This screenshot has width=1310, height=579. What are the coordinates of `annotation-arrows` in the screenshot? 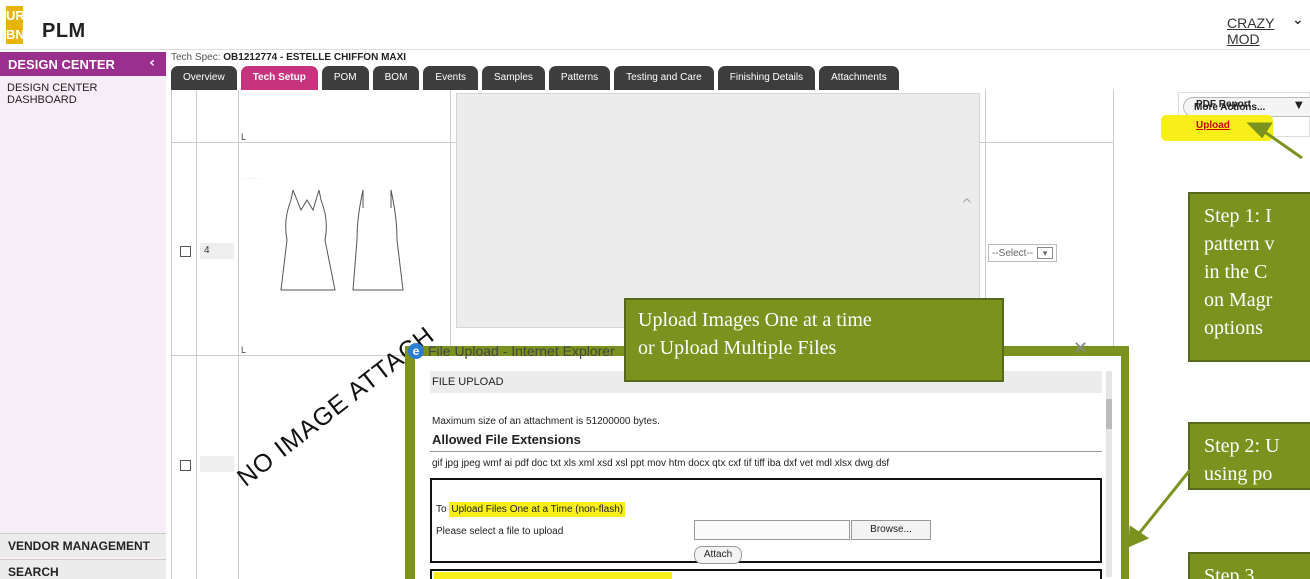 It's located at (1215, 335).